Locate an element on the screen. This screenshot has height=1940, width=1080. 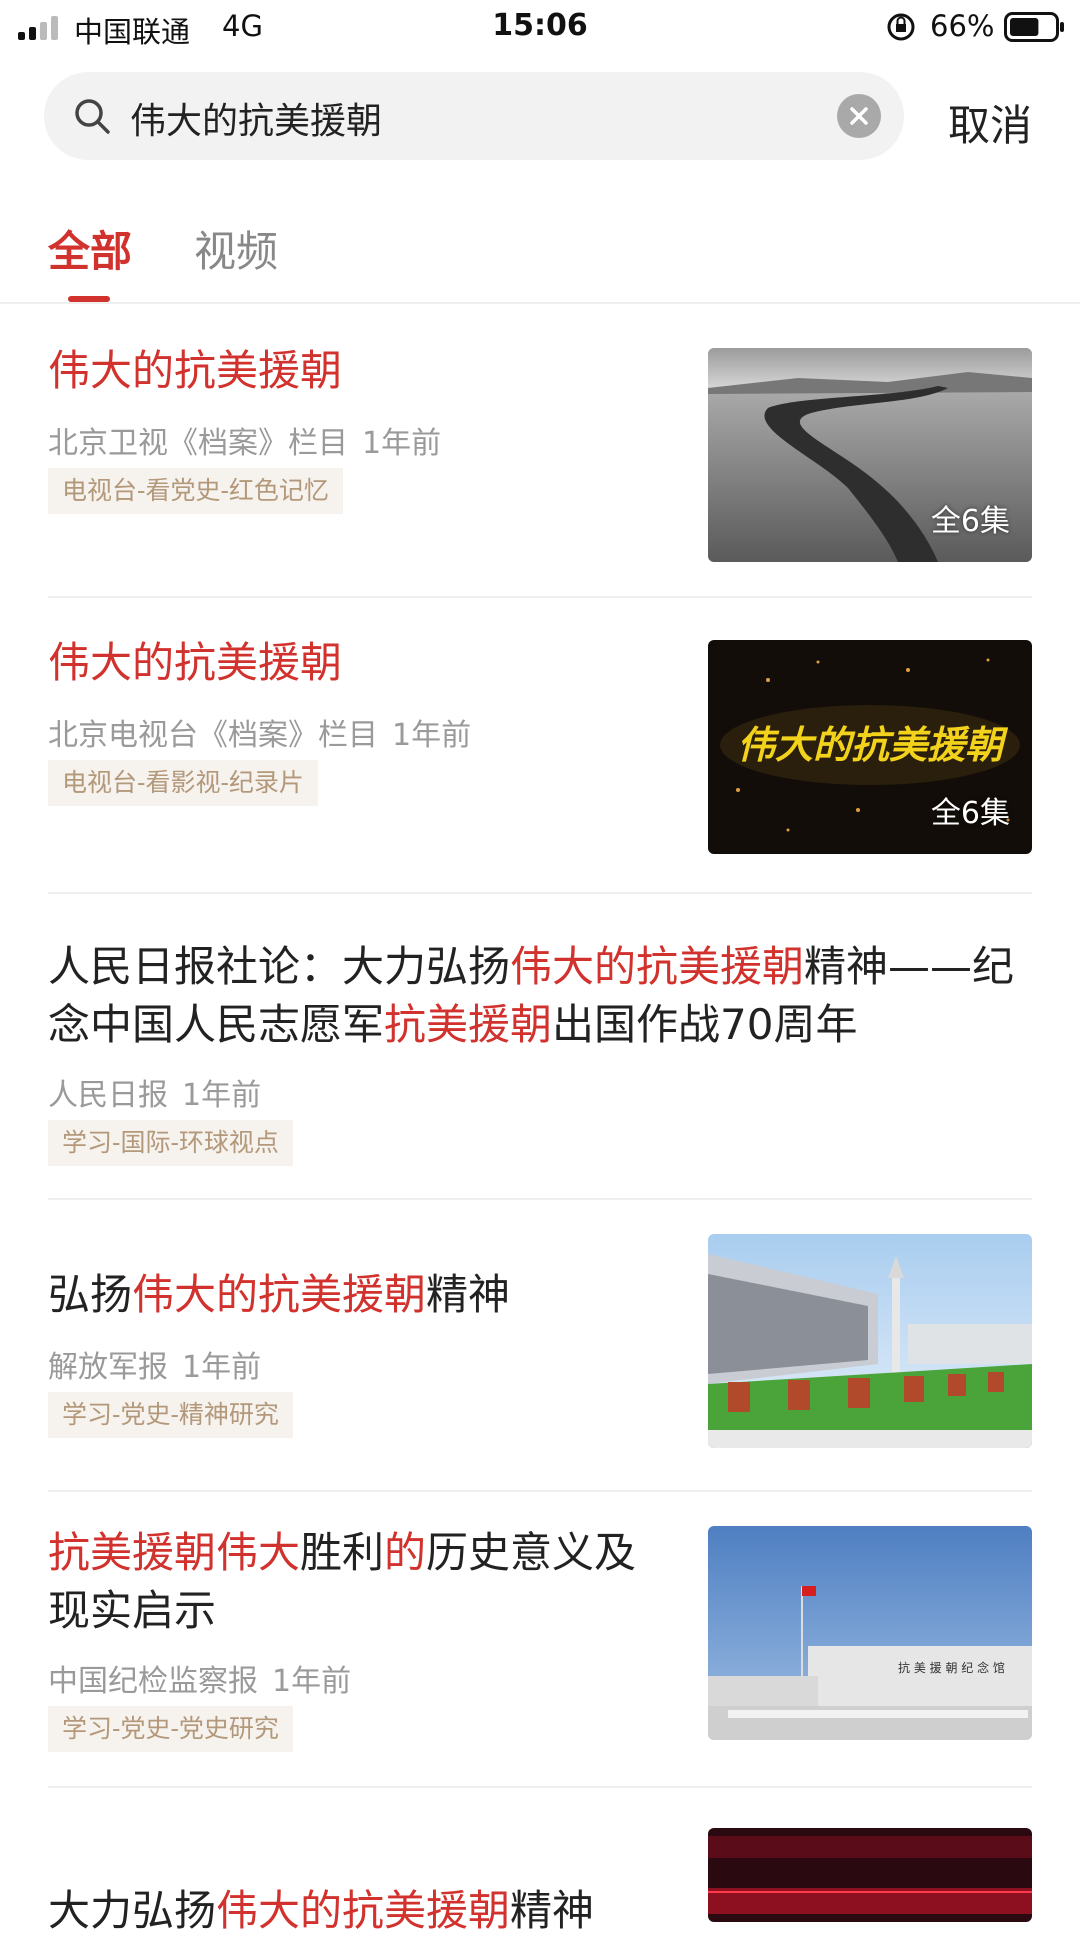
title-text: 弘扬 is located at coordinates (90, 1294).